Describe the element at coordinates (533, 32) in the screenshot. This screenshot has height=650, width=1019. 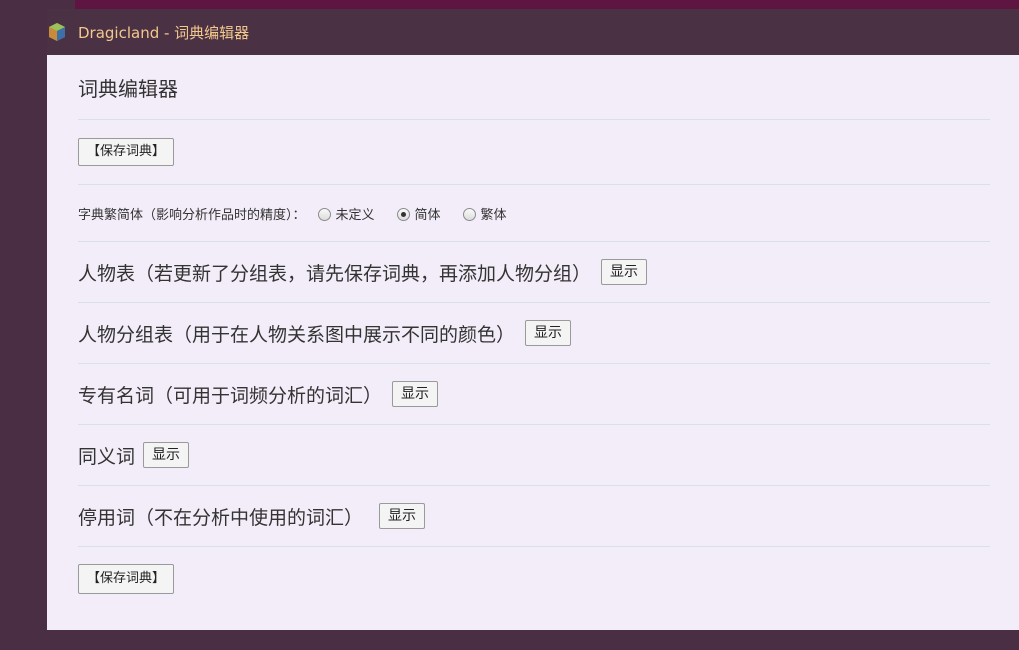
I see `window-titlebar: Dragicland - 词典编辑器` at that location.